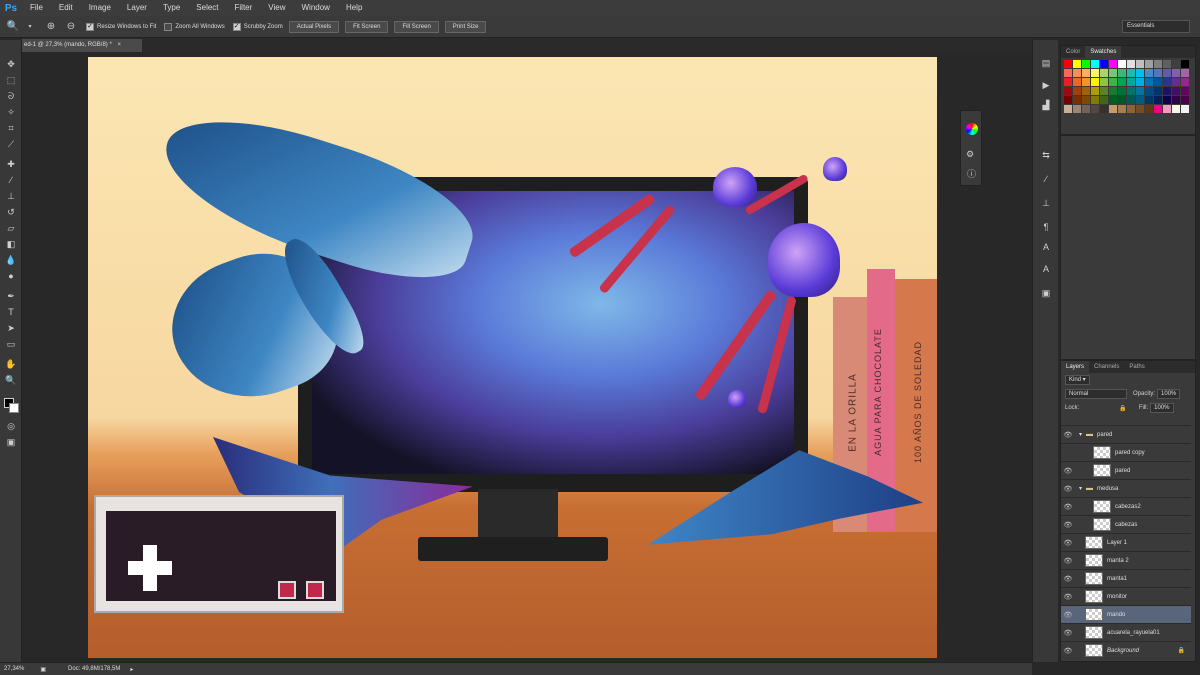 The height and width of the screenshot is (675, 1200). What do you see at coordinates (207, 8) in the screenshot?
I see `menu-select: Select` at bounding box center [207, 8].